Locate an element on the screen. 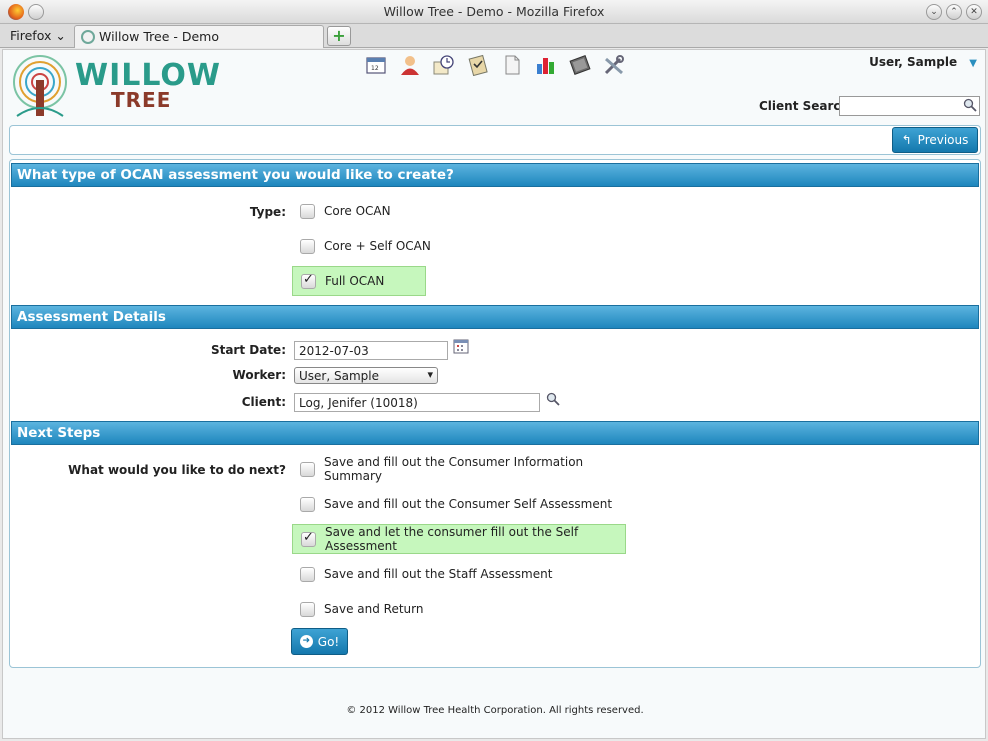 The height and width of the screenshot is (741, 988). type-option-core: Core OCAN is located at coordinates (359, 211).